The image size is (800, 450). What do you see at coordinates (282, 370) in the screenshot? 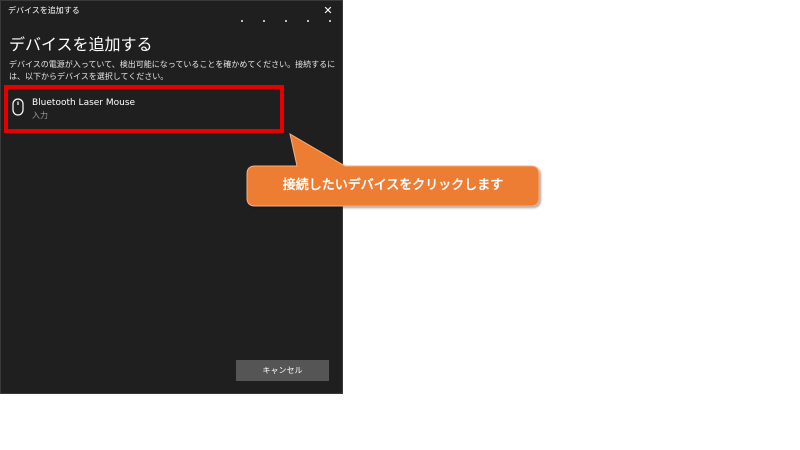
I see `cancel-button: キャンセル` at bounding box center [282, 370].